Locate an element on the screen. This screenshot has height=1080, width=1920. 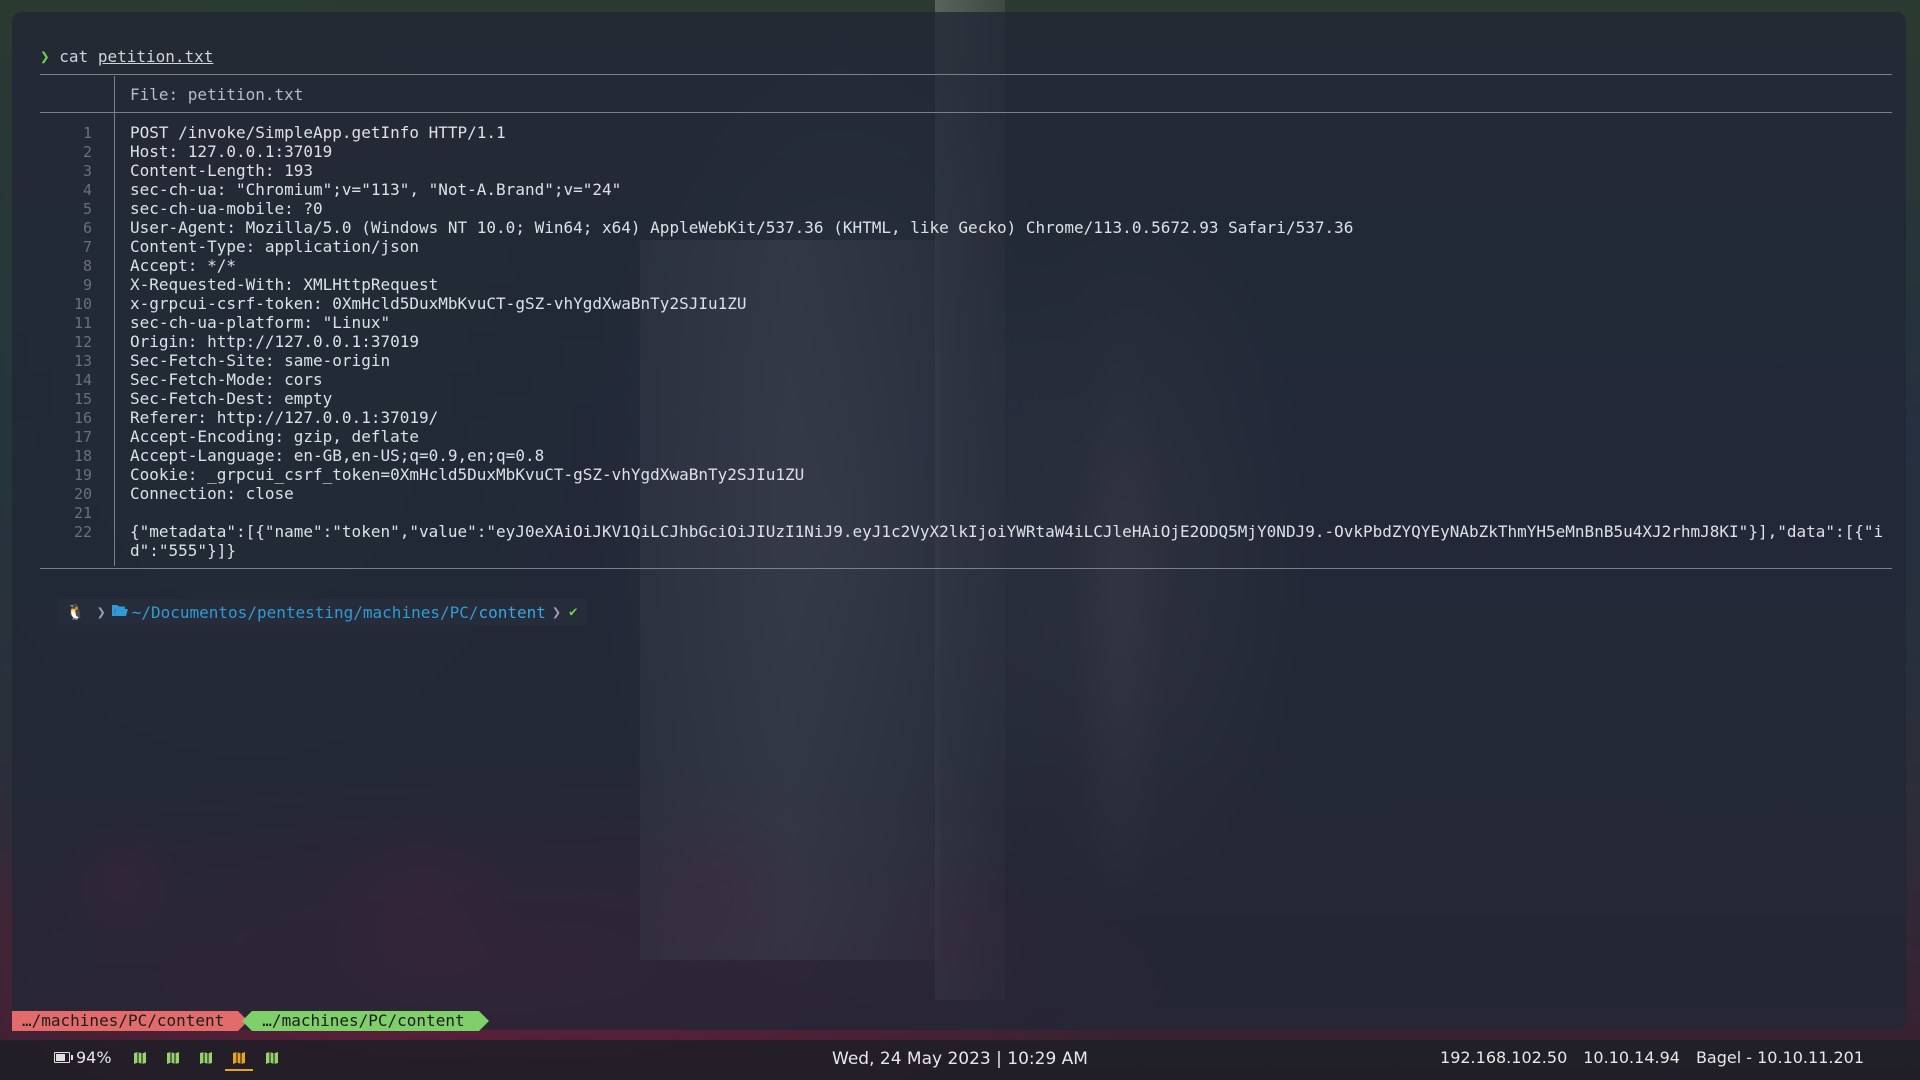
line-number: 10 is located at coordinates (82, 304).